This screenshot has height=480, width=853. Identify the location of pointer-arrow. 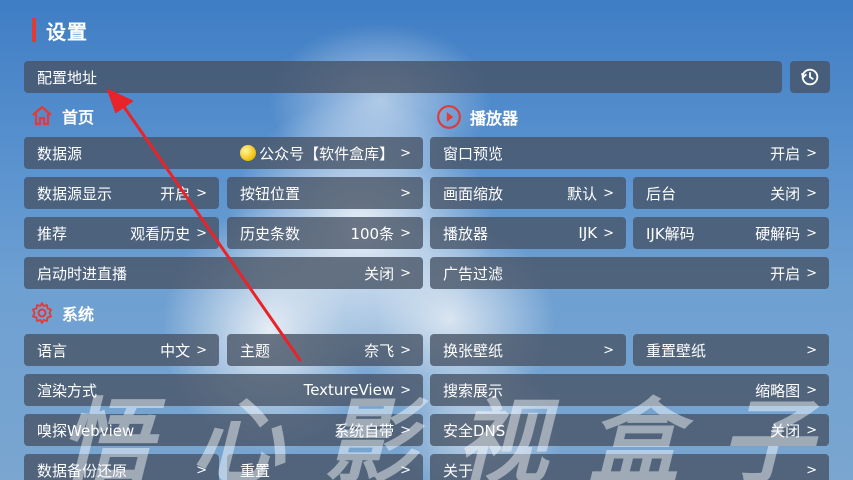
(204, 225).